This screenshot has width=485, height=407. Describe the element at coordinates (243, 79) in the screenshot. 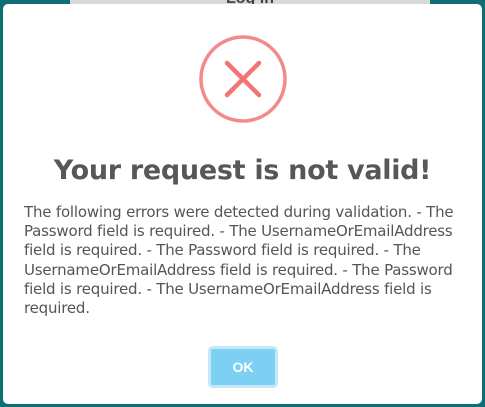

I see `error-icon` at that location.